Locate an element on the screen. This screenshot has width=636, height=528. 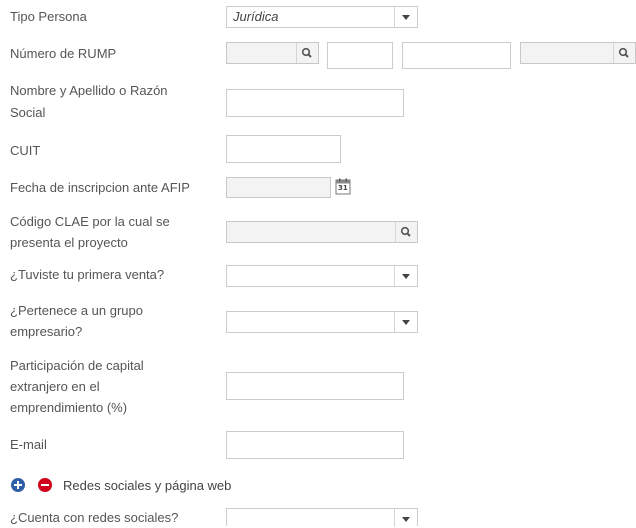
rump-label: Número de RUMP is located at coordinates (63, 53).